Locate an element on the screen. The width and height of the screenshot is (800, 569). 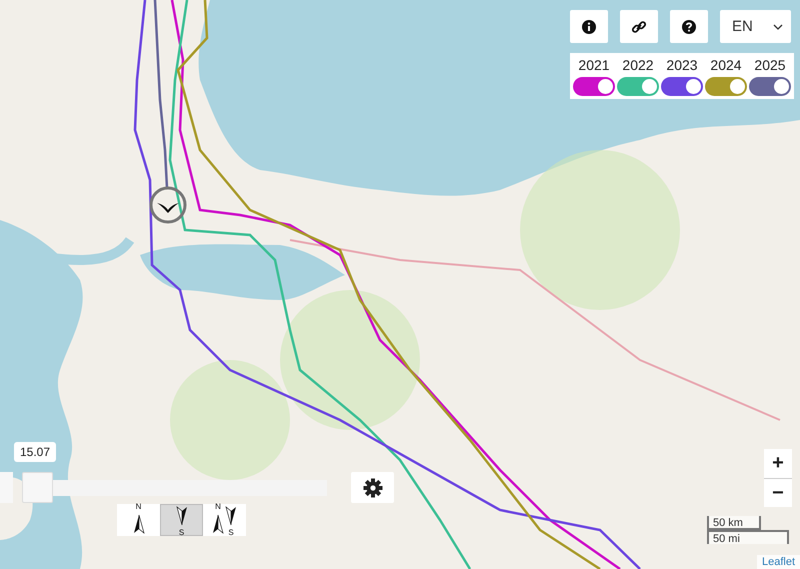
year-label: 2023 is located at coordinates (682, 65).